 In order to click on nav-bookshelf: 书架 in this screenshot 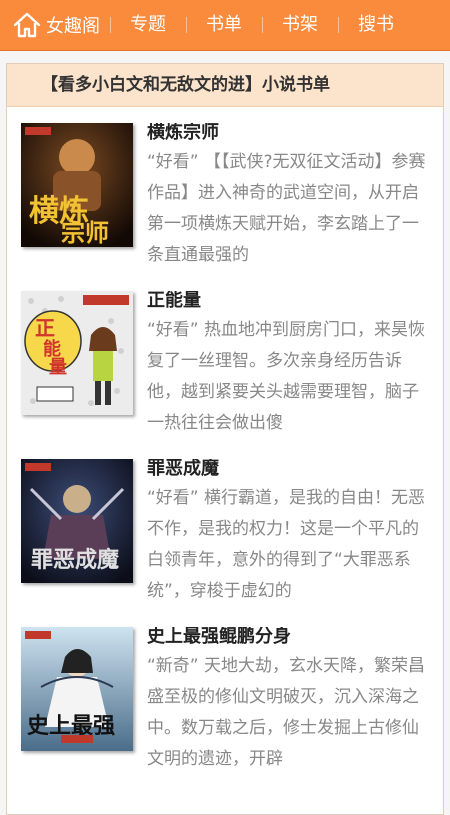, I will do `click(300, 25)`.